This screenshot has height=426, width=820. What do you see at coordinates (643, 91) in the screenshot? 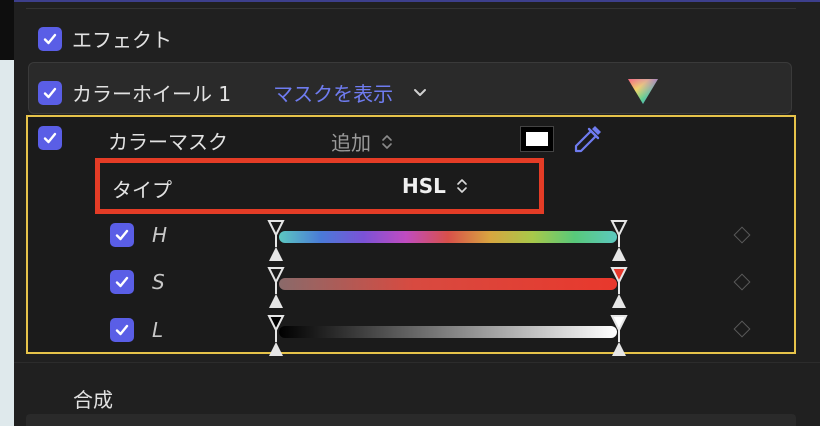
I see `color-board-icon` at bounding box center [643, 91].